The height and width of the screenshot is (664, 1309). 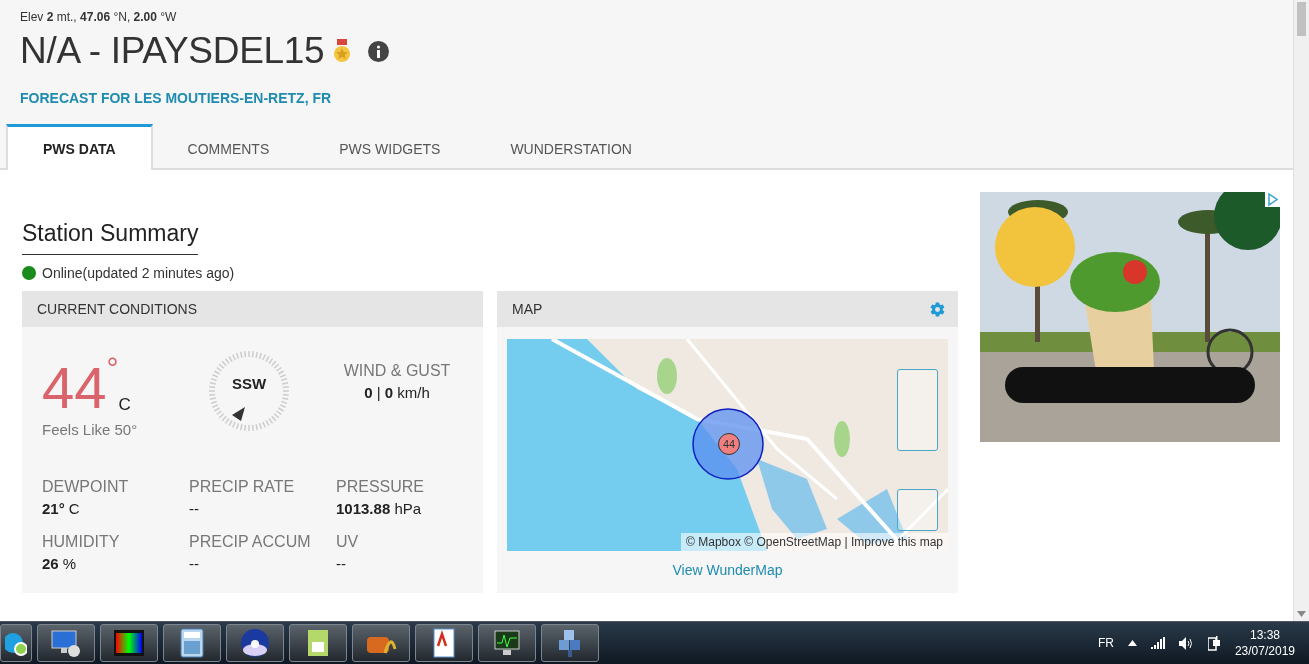 I want to click on map-attribution: © Mapbox © OpenStreetMap | Improve this map, so click(x=814, y=542).